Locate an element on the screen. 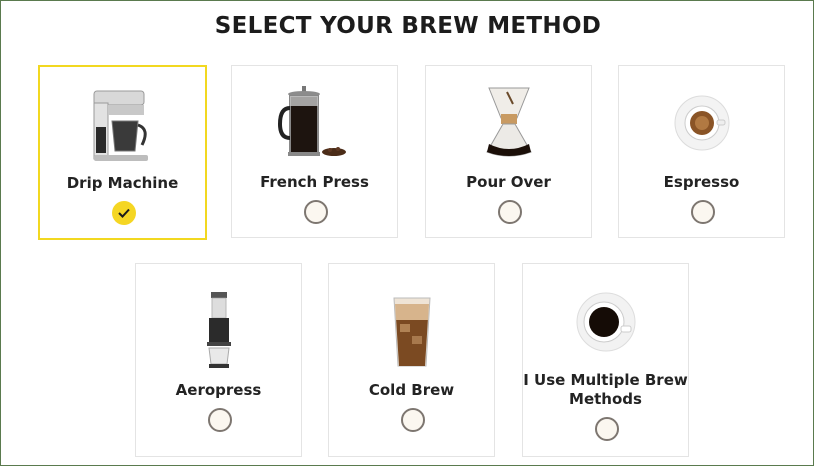  page-title: SELECT YOUR BREW METHOD is located at coordinates (408, 26).